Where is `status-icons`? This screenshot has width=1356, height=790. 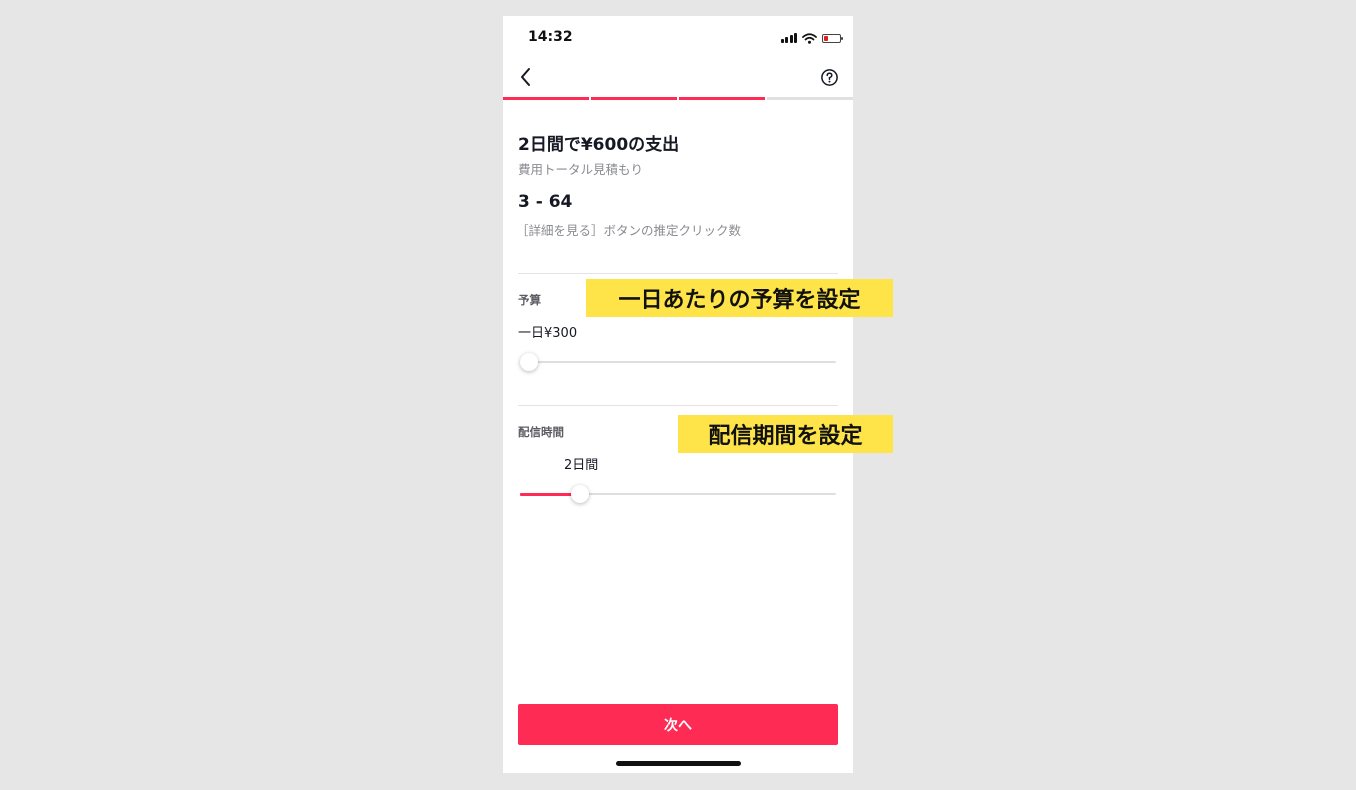 status-icons is located at coordinates (811, 38).